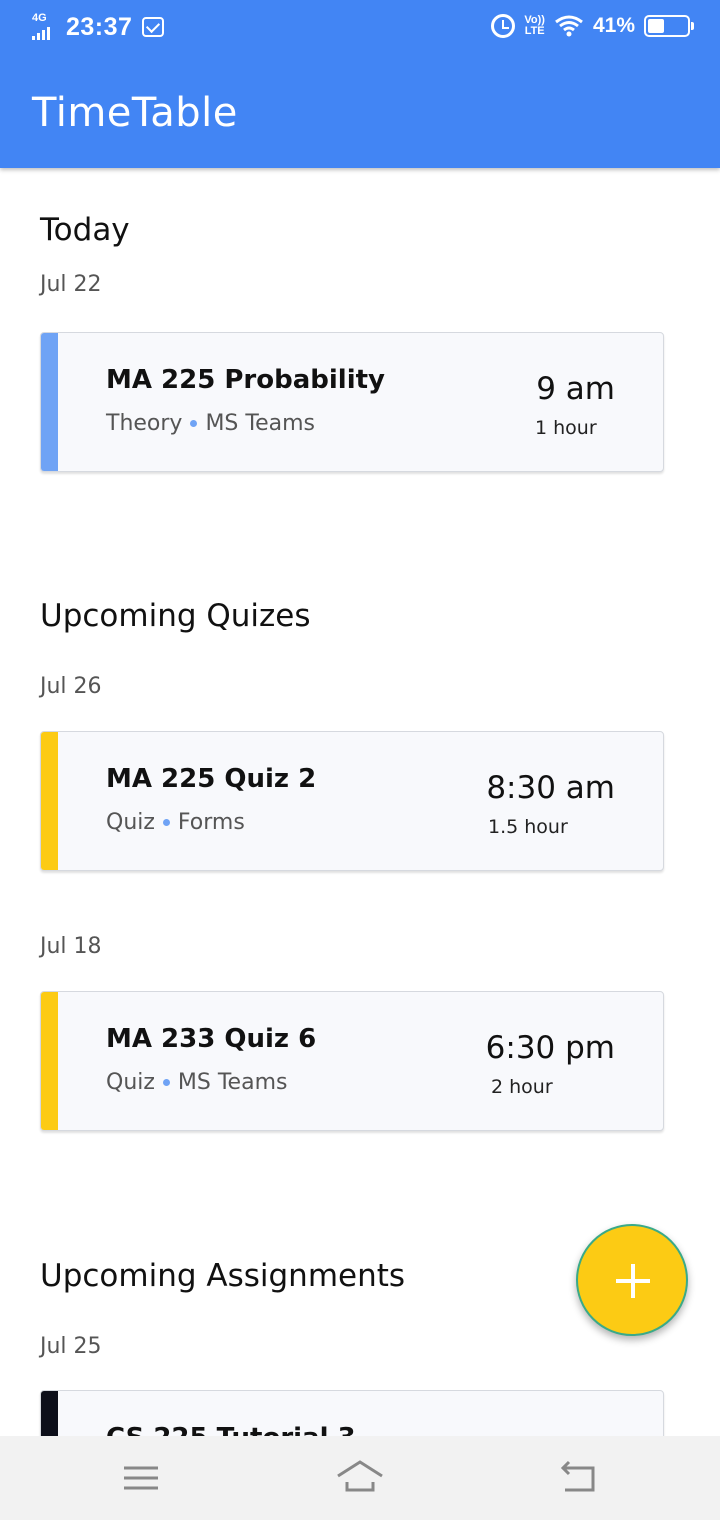  What do you see at coordinates (135, 113) in the screenshot?
I see `app-title: TimeTable` at bounding box center [135, 113].